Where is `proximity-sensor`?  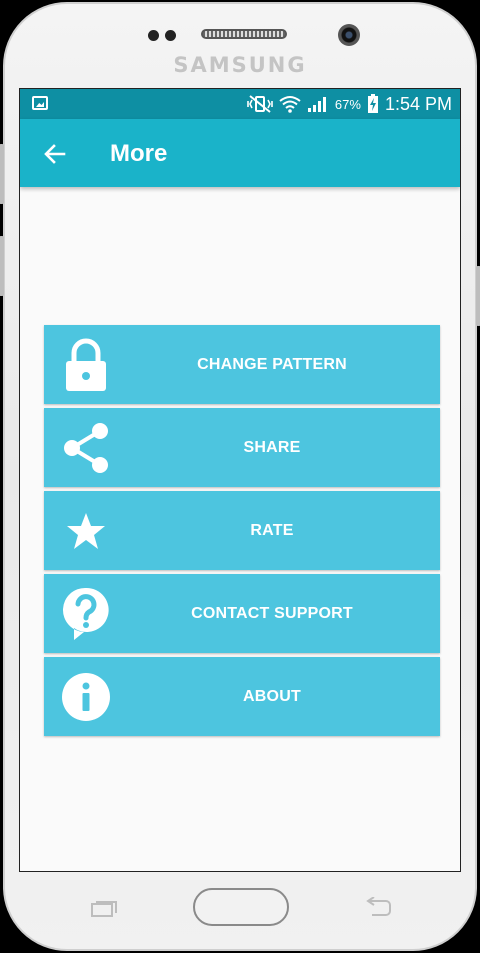 proximity-sensor is located at coordinates (153, 35).